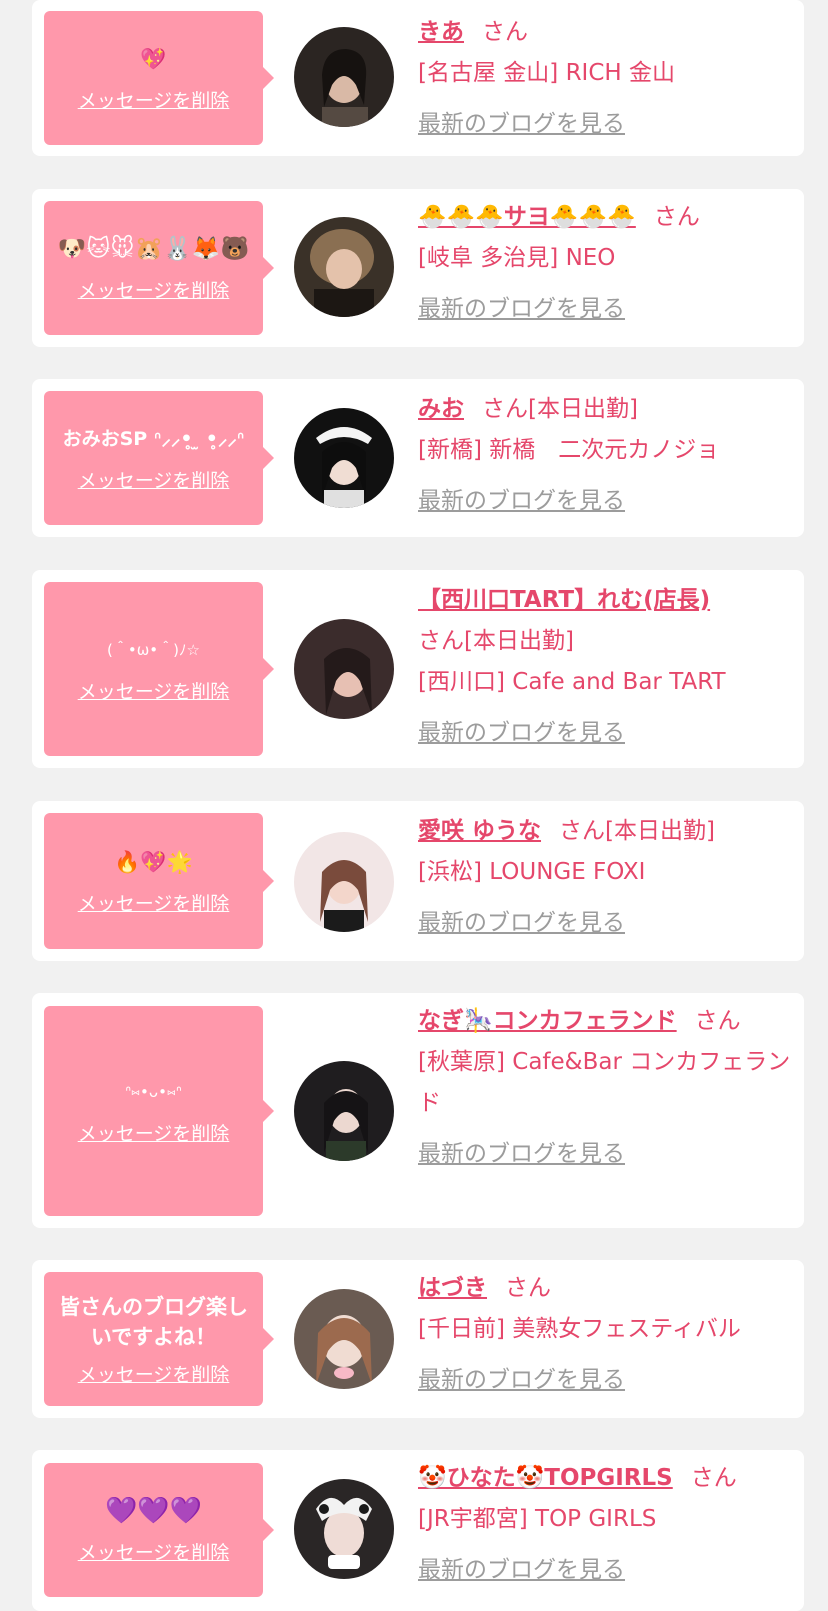 The width and height of the screenshot is (828, 1611). Describe the element at coordinates (159, 1530) in the screenshot. I see `message-bubble: 💜💜💜 メッセージを削除` at that location.